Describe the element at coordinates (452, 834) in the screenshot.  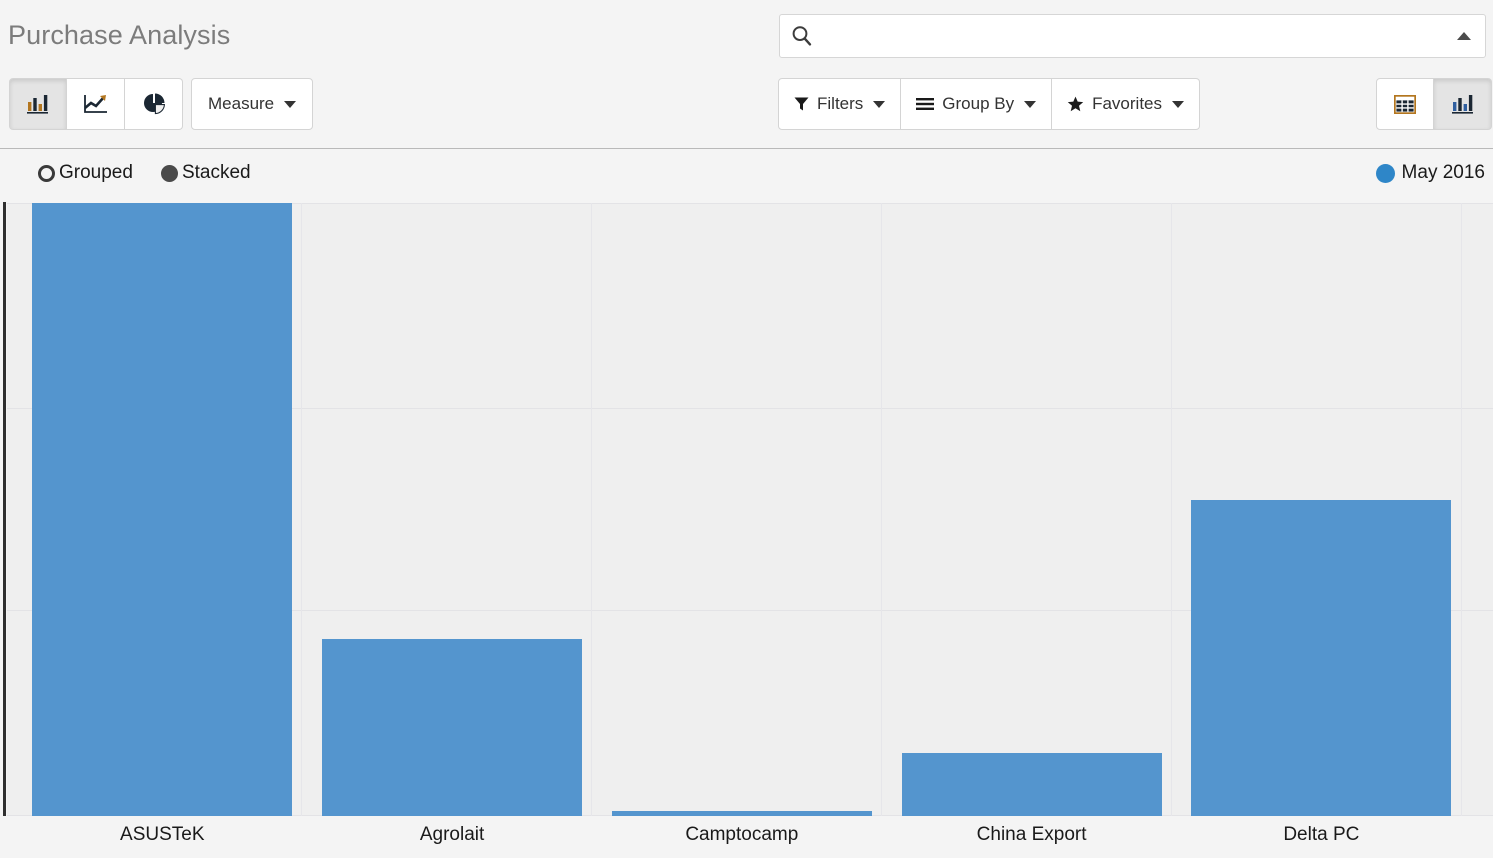
I see `x-axis-label: Agrolait` at that location.